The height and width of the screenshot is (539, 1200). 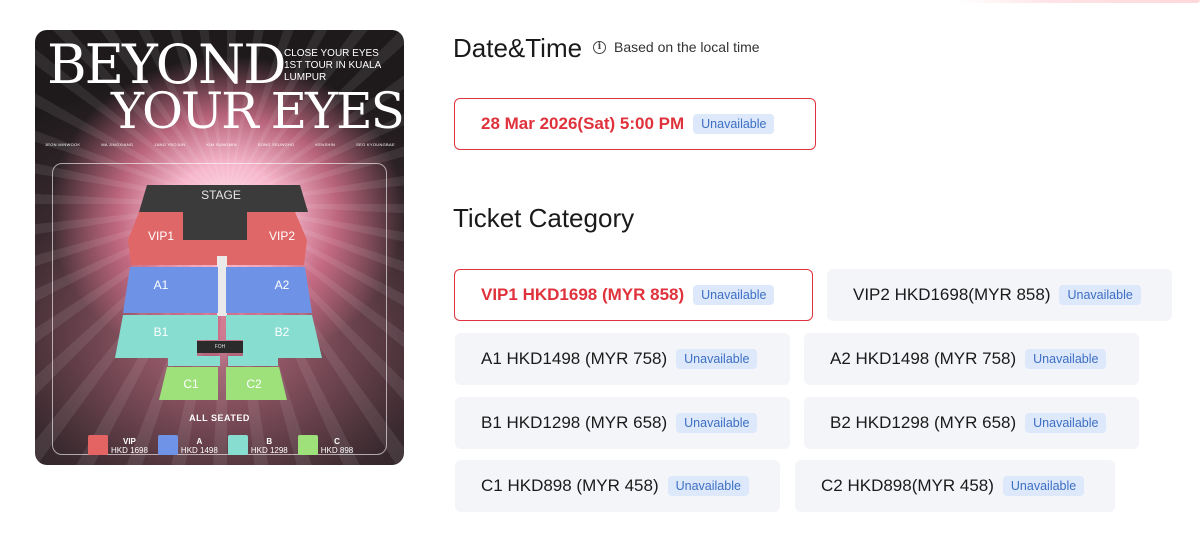 What do you see at coordinates (269, 290) in the screenshot?
I see `a2-zone` at bounding box center [269, 290].